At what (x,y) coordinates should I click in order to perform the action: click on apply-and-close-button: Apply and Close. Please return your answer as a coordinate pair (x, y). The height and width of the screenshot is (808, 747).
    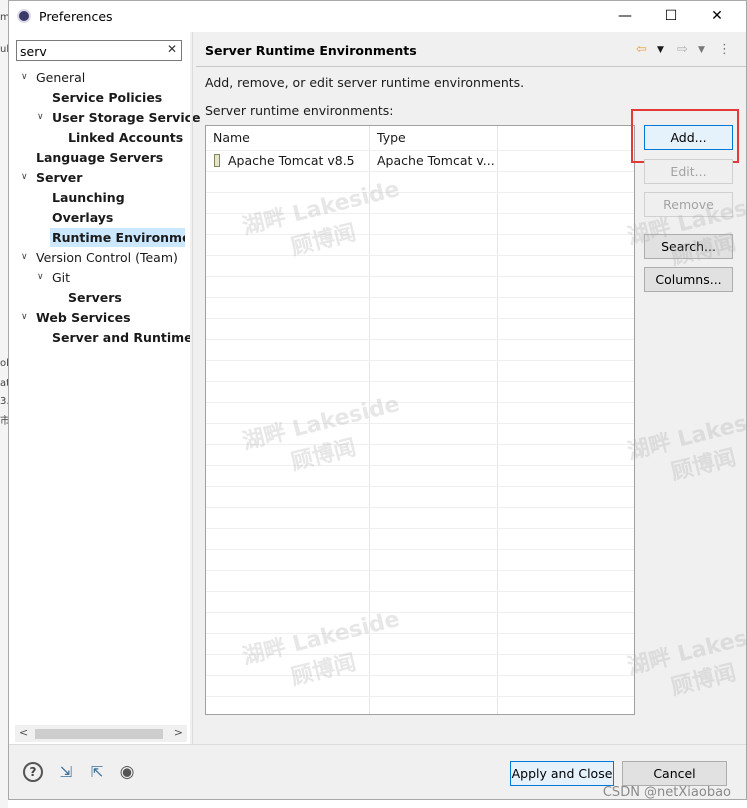
    Looking at the image, I should click on (562, 773).